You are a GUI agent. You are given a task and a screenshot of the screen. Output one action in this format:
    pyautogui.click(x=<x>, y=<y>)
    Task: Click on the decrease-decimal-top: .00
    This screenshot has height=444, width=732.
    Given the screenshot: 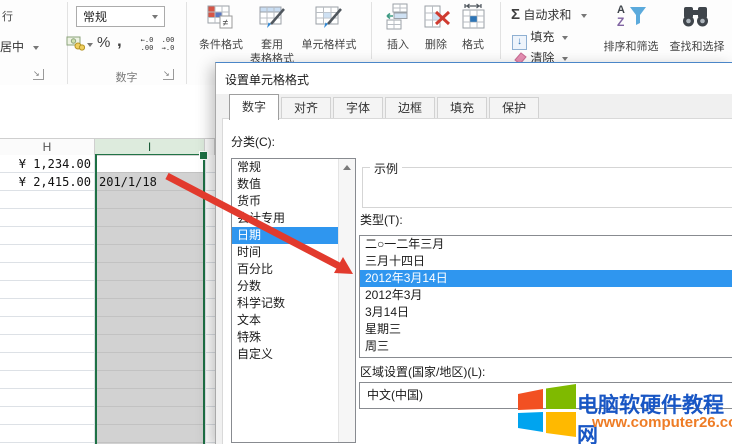 What is the action you would take?
    pyautogui.click(x=168, y=40)
    